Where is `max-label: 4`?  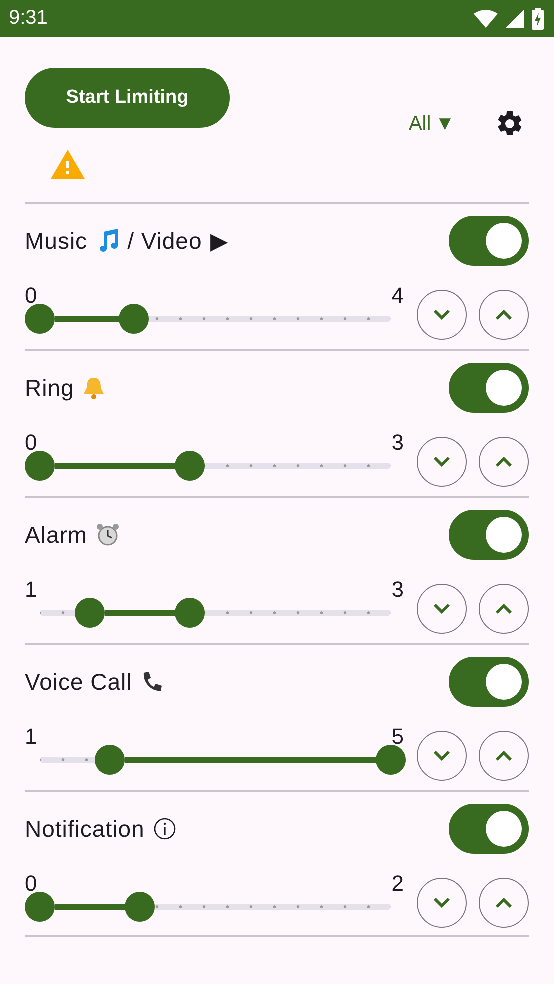
max-label: 4 is located at coordinates (398, 296).